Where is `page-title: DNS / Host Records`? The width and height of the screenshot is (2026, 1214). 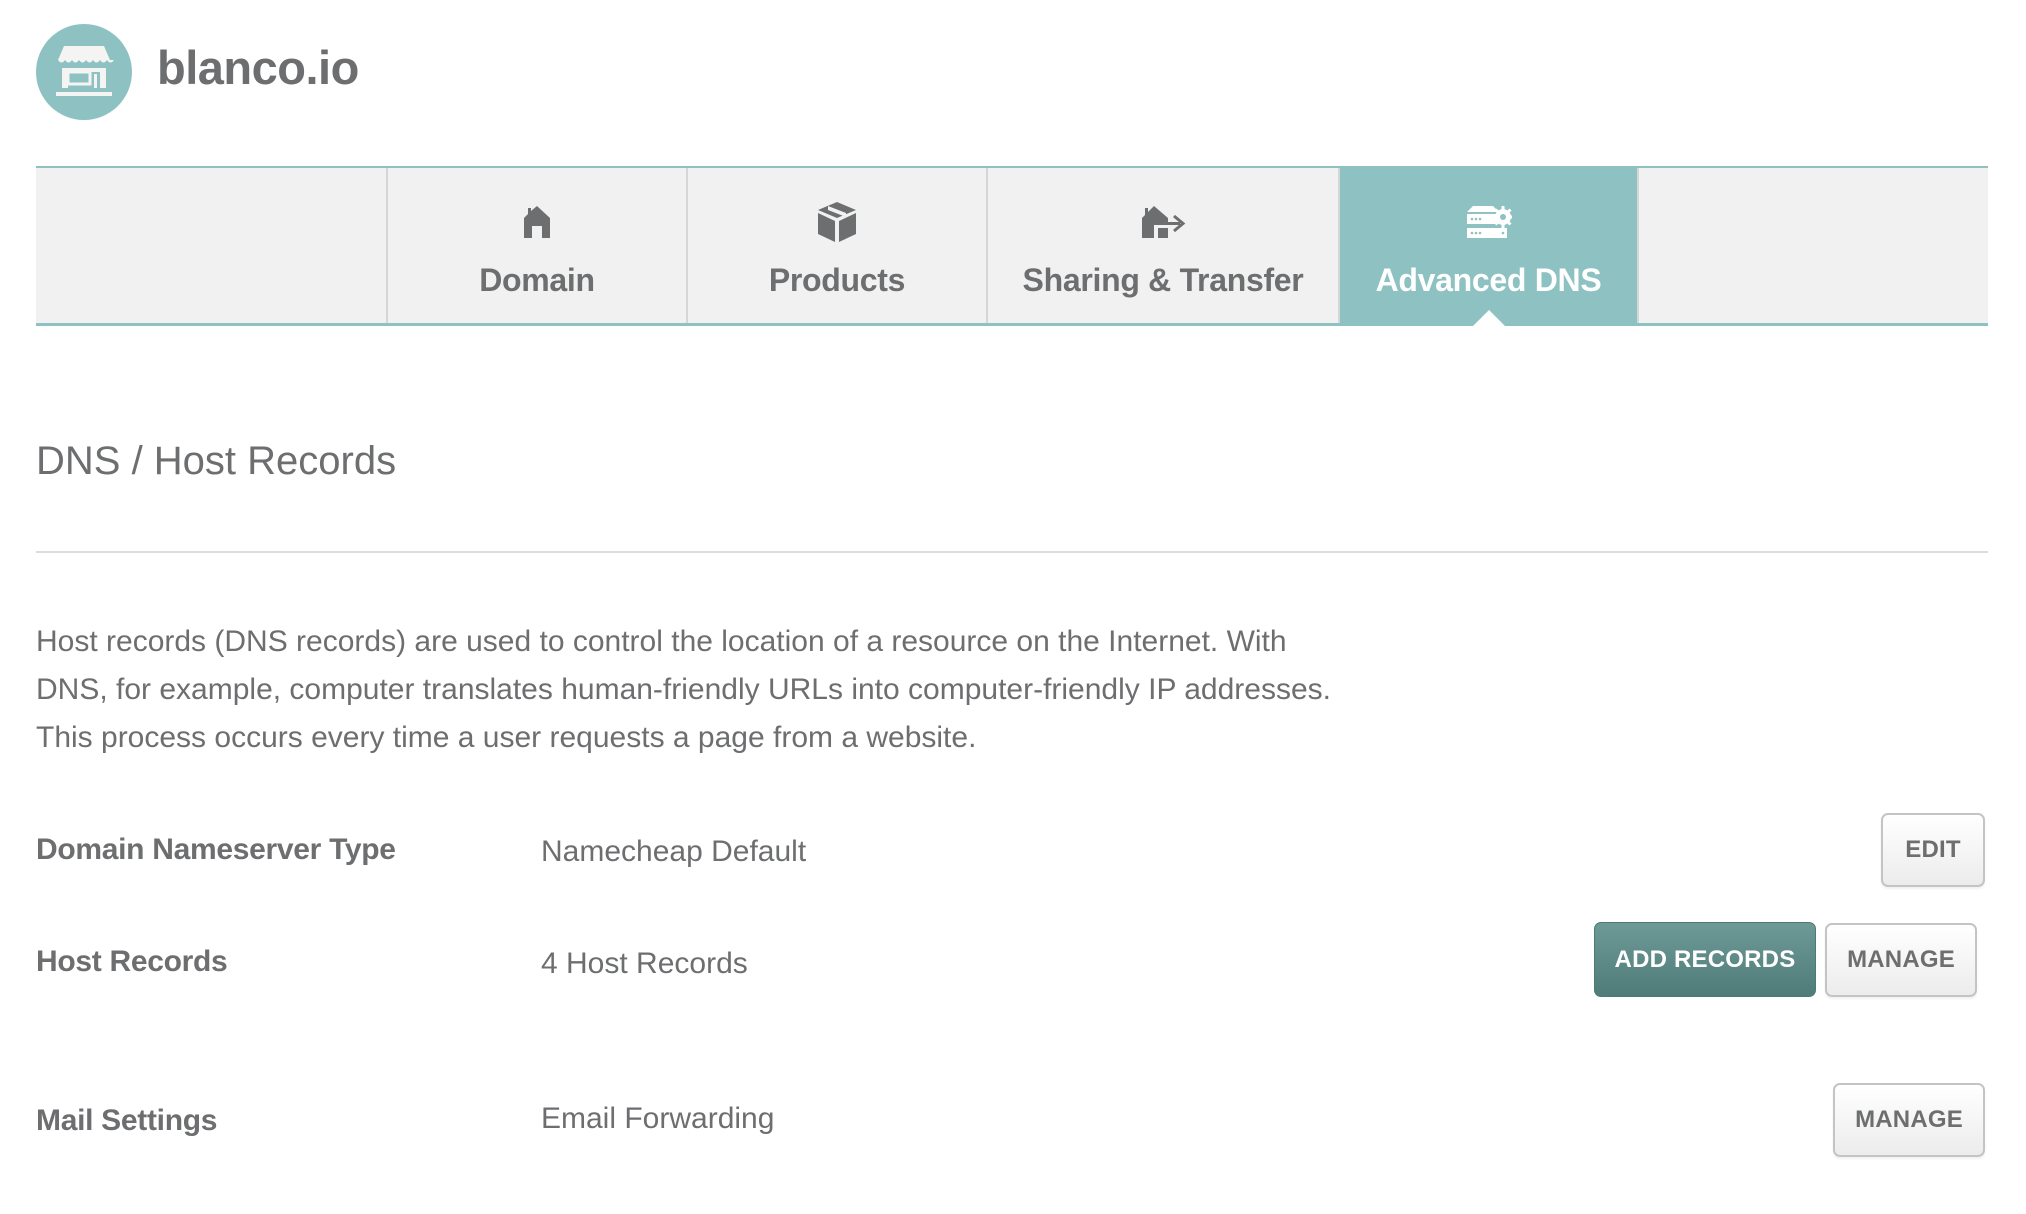
page-title: DNS / Host Records is located at coordinates (216, 461).